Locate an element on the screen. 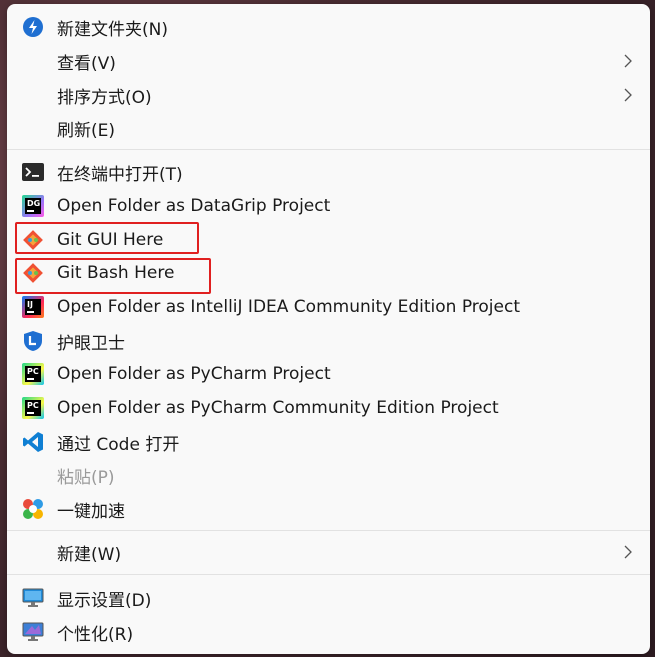 This screenshot has width=655, height=657. menu-item-accelerate: 一键加速 is located at coordinates (328, 509).